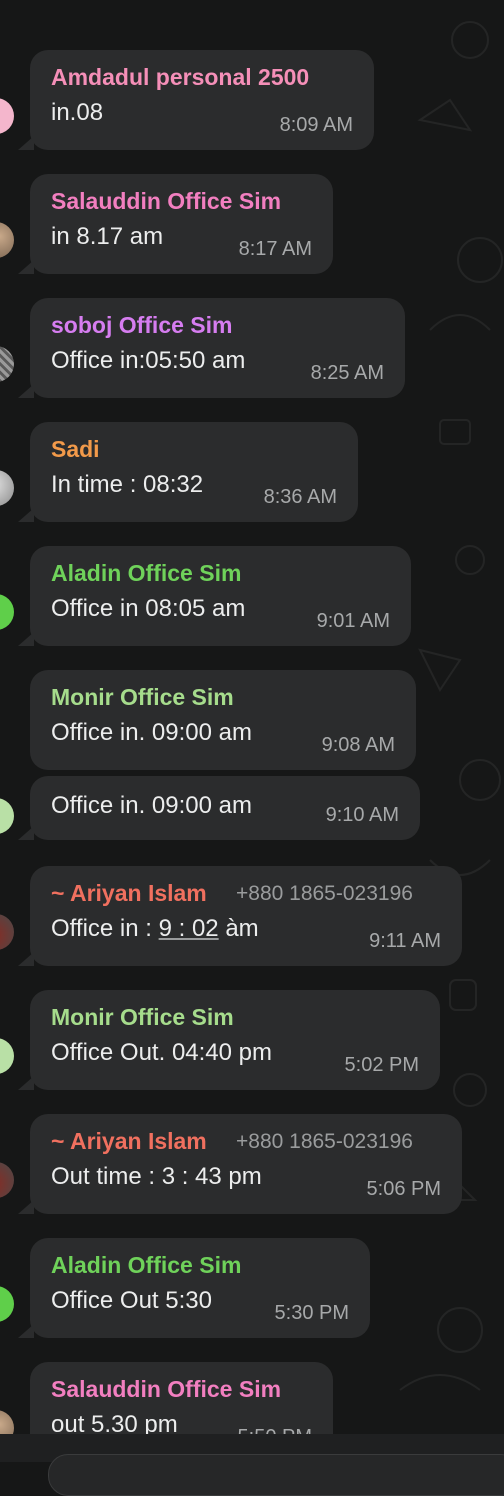 The image size is (504, 1496). Describe the element at coordinates (107, 236) in the screenshot. I see `message-text: in 8.17 am` at that location.